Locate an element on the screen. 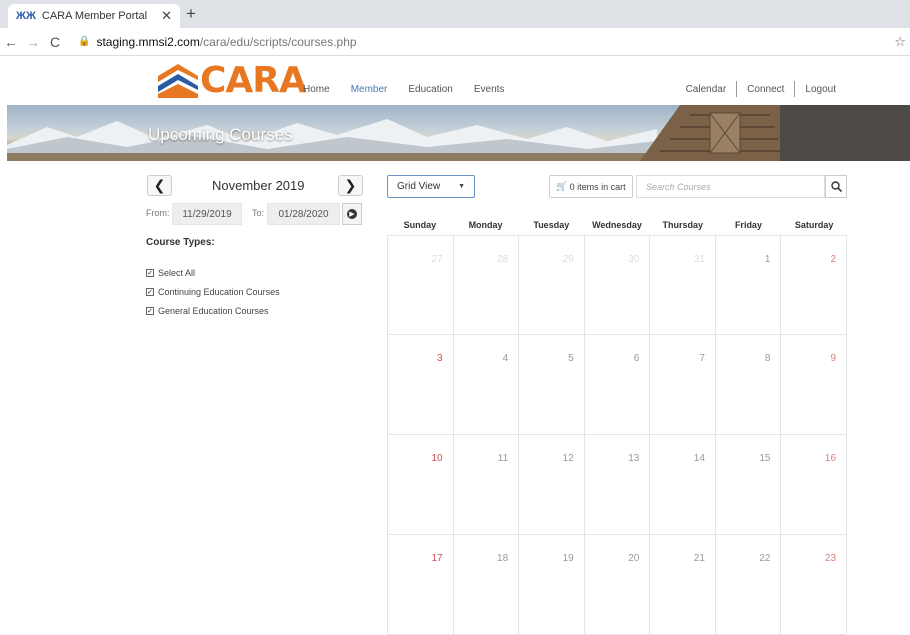 The width and height of the screenshot is (910, 635). weekday-label: Friday is located at coordinates (748, 225).